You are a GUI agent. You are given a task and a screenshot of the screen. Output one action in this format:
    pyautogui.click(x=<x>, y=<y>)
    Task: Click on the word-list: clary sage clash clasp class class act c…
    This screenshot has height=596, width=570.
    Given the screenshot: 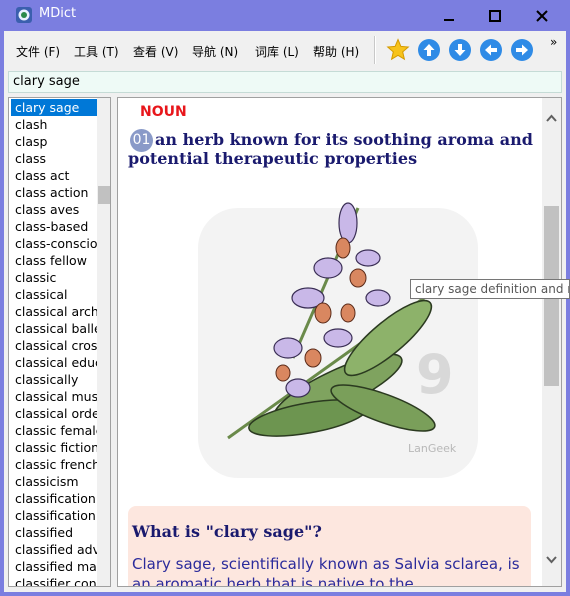 What is the action you would take?
    pyautogui.click(x=59, y=342)
    